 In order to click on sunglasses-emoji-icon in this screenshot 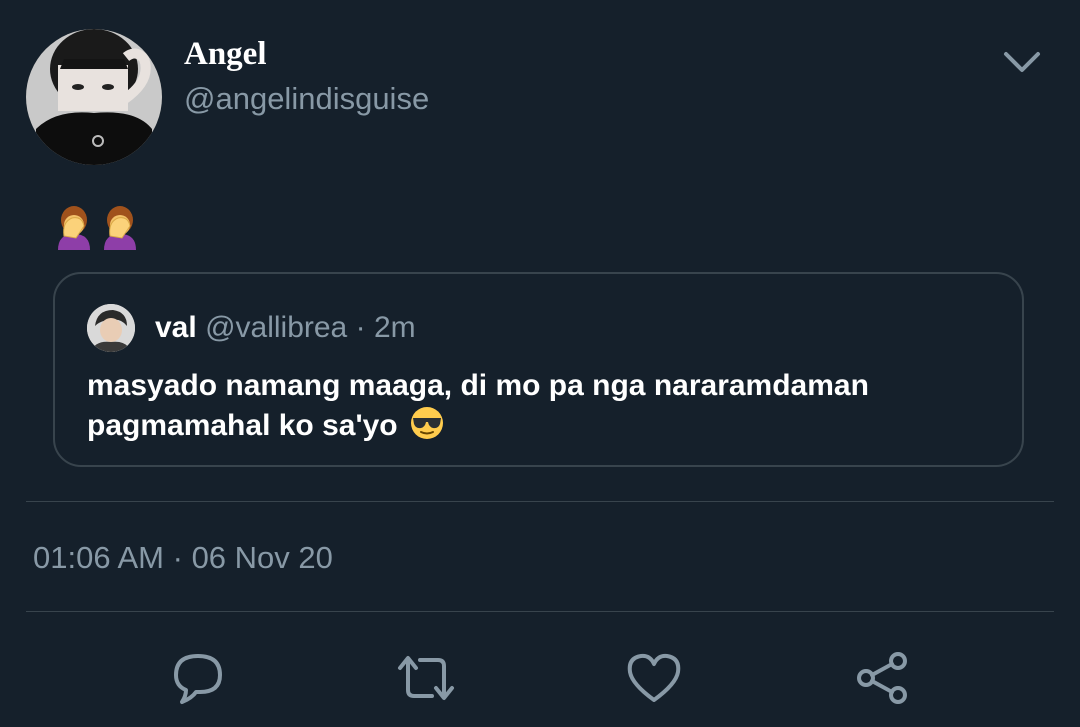, I will do `click(426, 423)`.